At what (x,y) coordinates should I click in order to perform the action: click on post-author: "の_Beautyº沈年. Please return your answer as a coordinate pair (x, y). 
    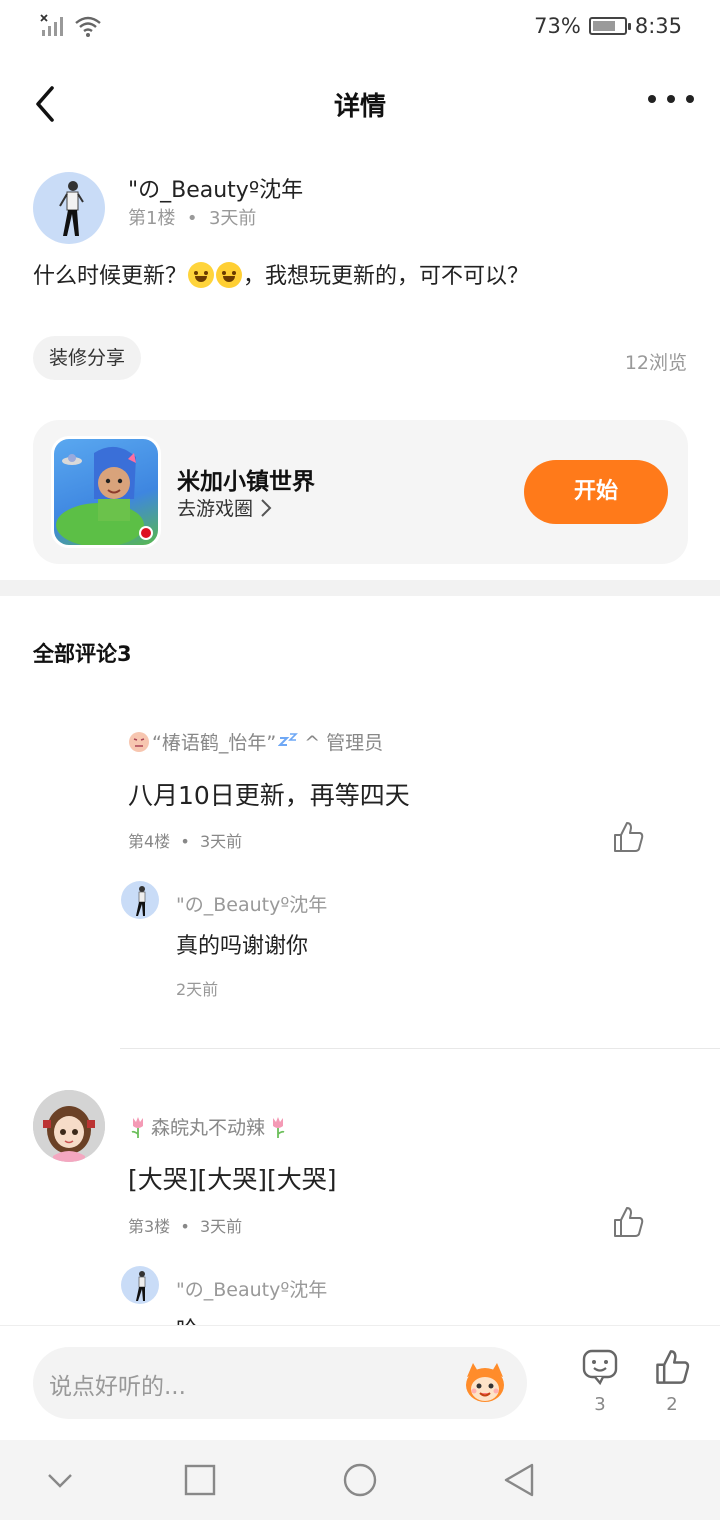
    Looking at the image, I should click on (215, 188).